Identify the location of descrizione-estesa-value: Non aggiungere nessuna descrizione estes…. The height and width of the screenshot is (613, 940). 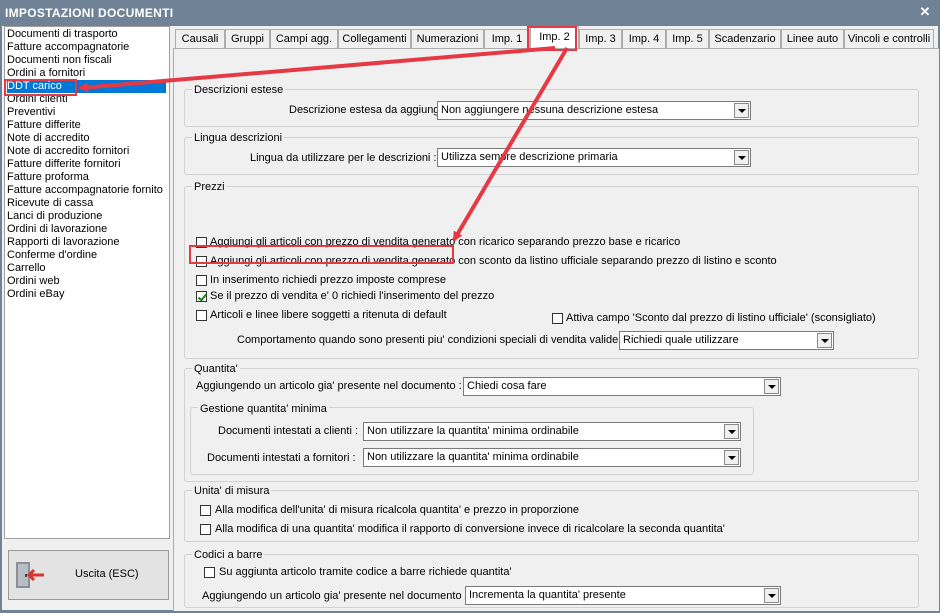
(550, 110).